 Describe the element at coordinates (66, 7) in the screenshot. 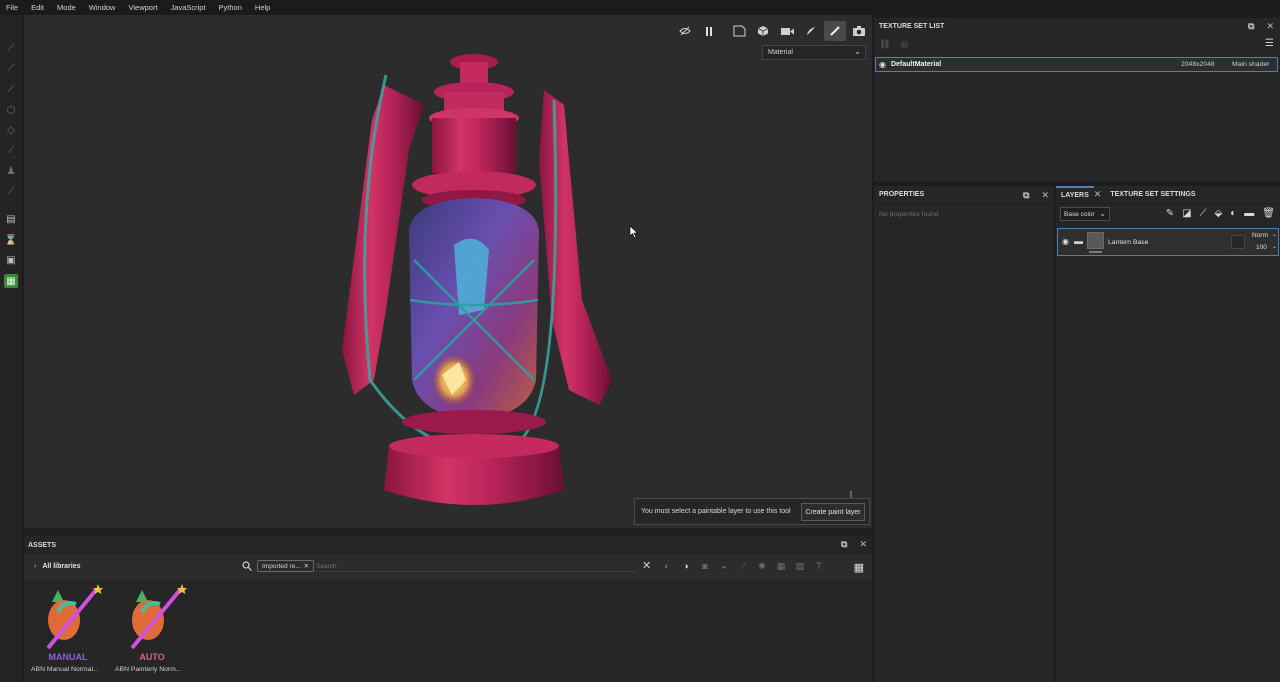

I see `menu-mode: Mode` at that location.